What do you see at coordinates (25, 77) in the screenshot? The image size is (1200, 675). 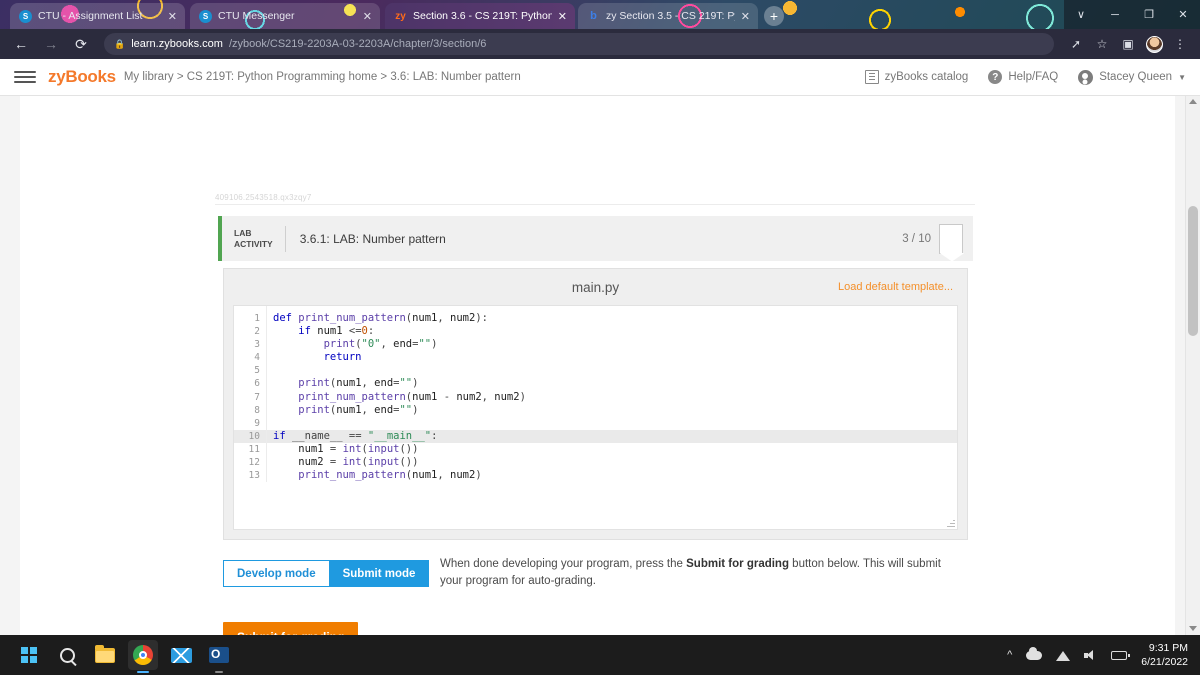 I see `menu-hamburger-icon` at bounding box center [25, 77].